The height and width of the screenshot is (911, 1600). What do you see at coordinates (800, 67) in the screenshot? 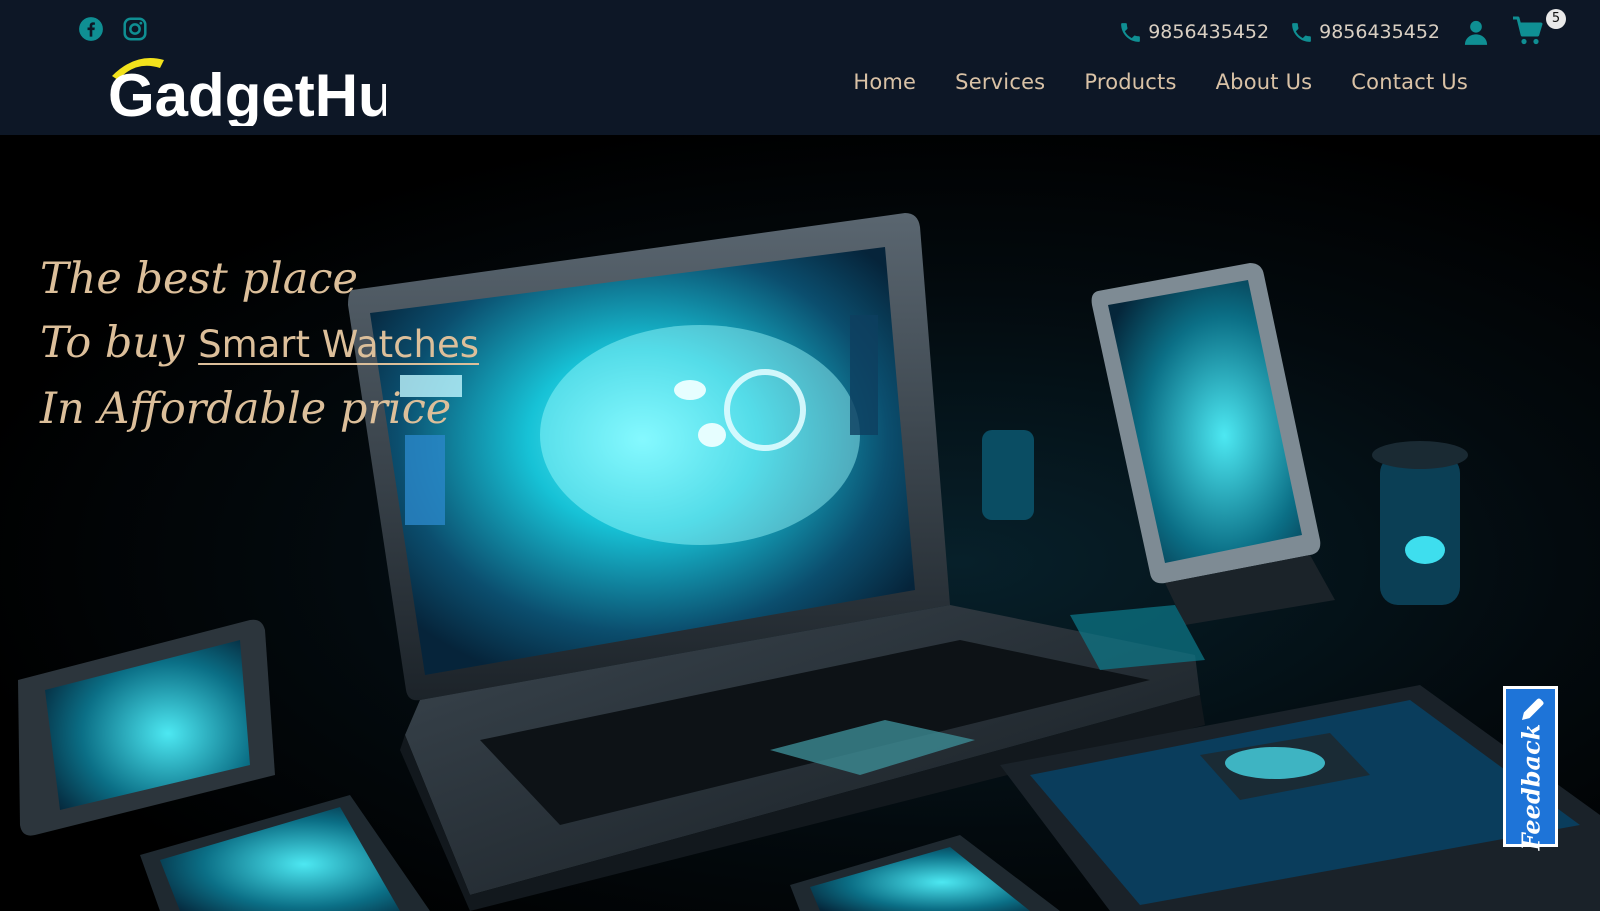
I see `site-header: GadgetHub 9856435452 9856435452` at bounding box center [800, 67].